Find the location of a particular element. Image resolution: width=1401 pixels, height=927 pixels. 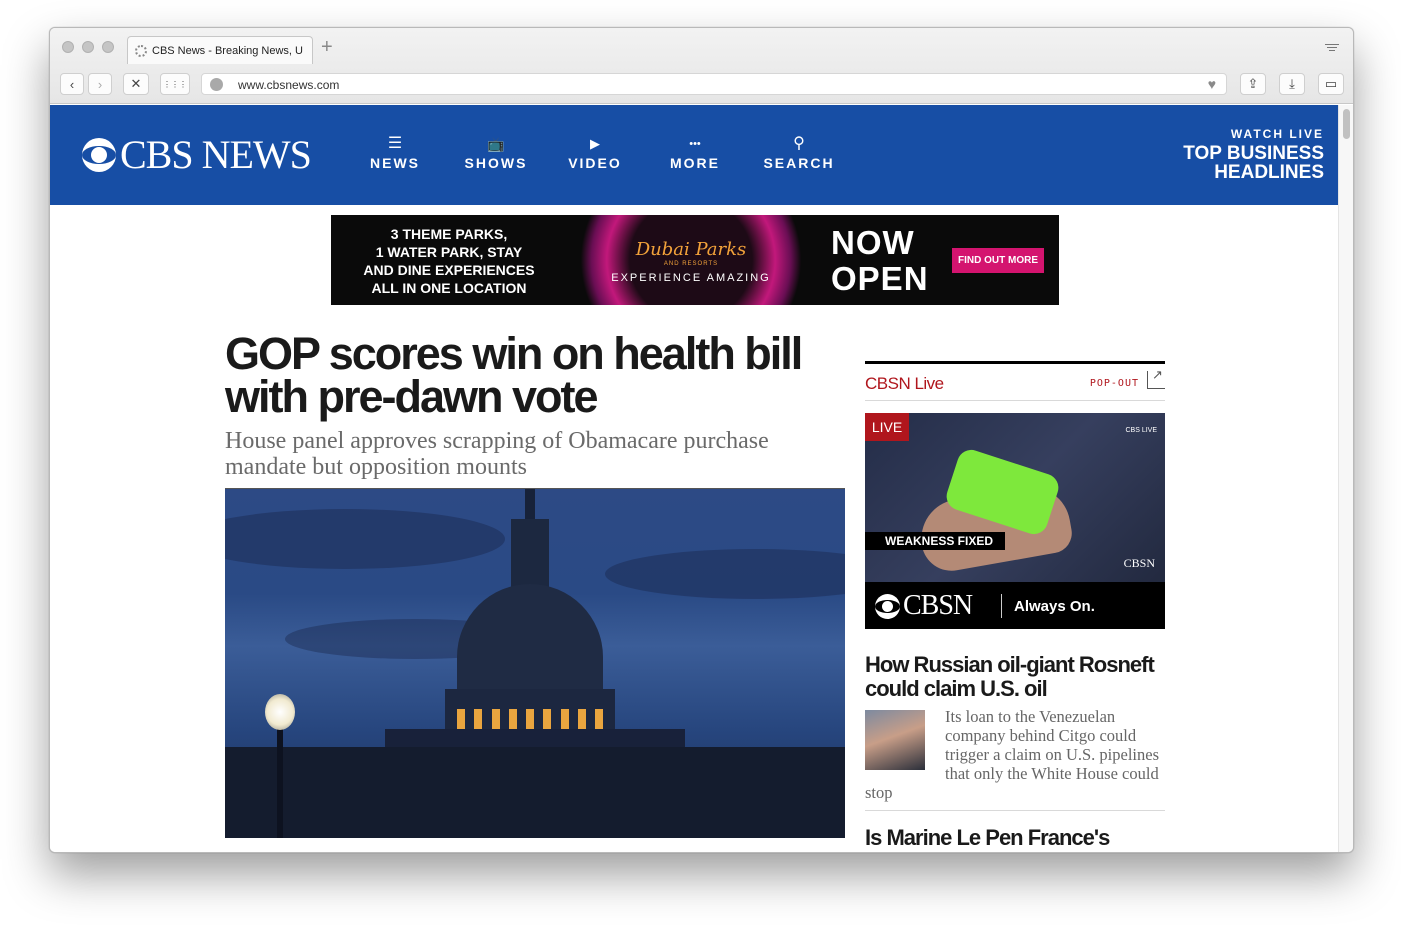

ad-glow-graphic is located at coordinates (691, 260).